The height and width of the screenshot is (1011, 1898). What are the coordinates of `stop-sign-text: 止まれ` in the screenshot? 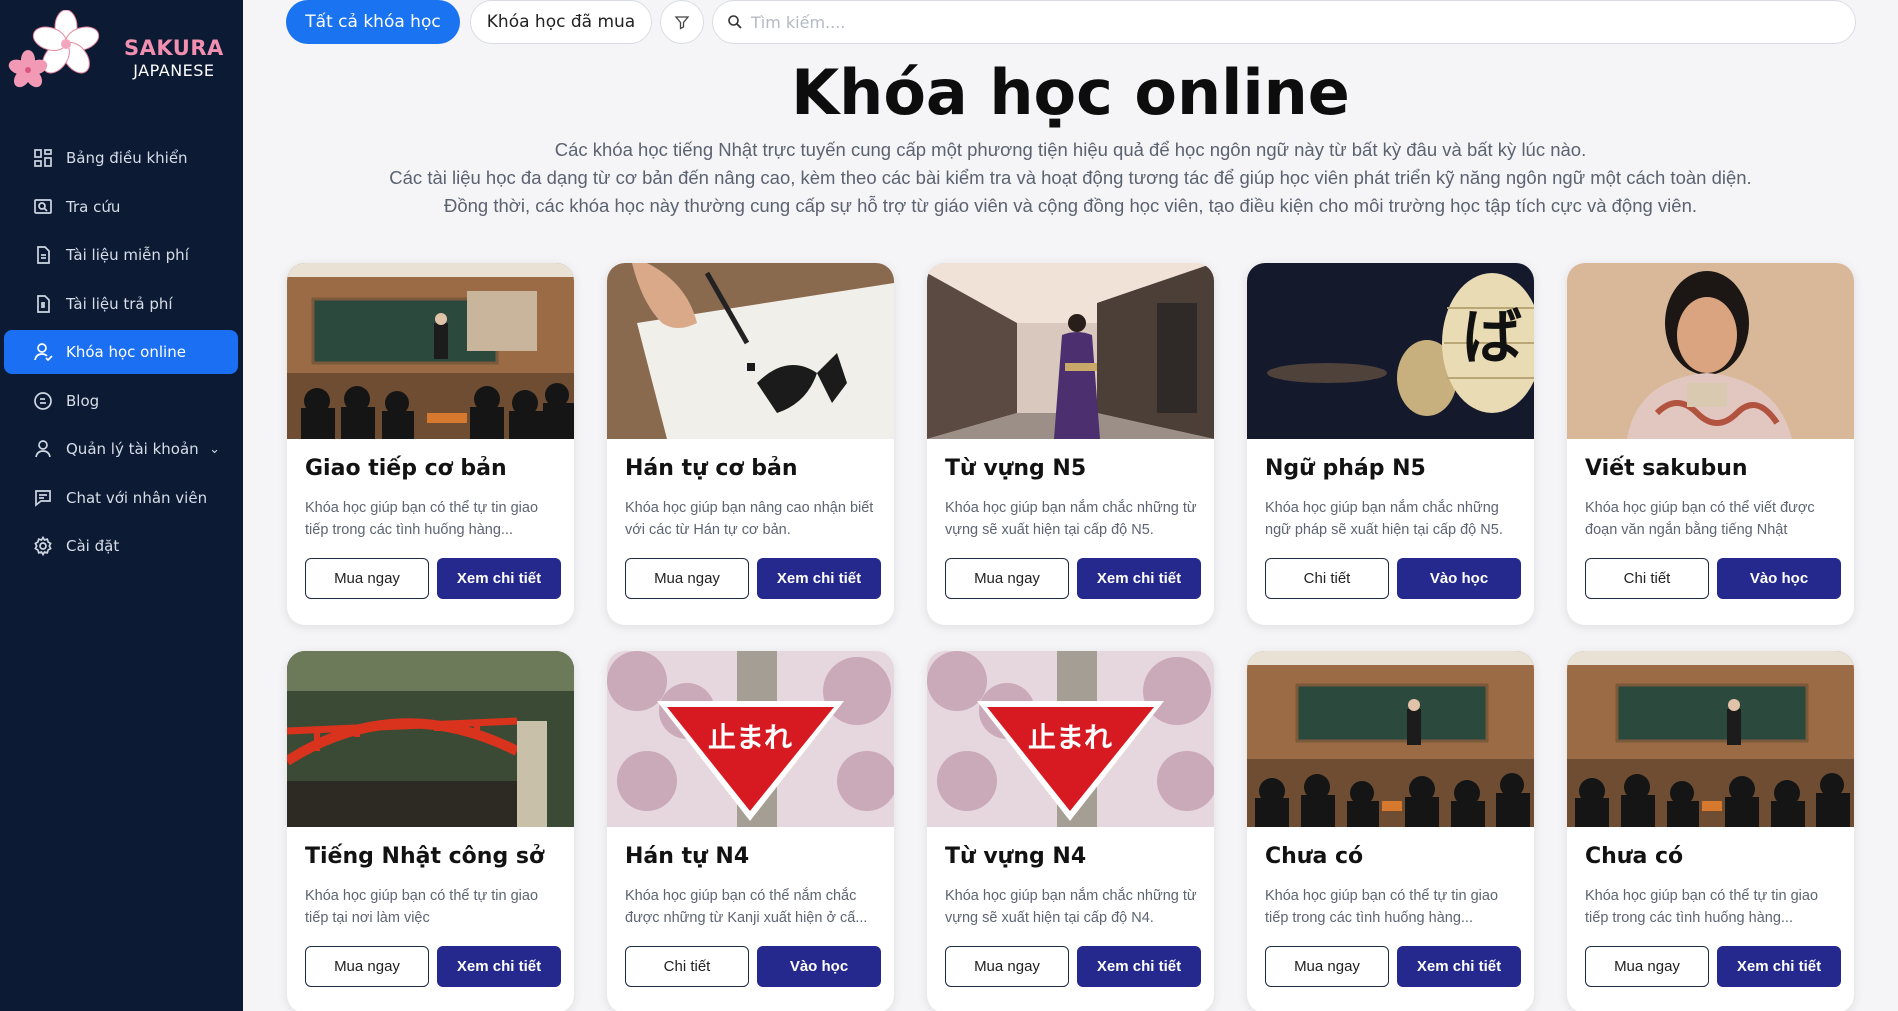 It's located at (1070, 737).